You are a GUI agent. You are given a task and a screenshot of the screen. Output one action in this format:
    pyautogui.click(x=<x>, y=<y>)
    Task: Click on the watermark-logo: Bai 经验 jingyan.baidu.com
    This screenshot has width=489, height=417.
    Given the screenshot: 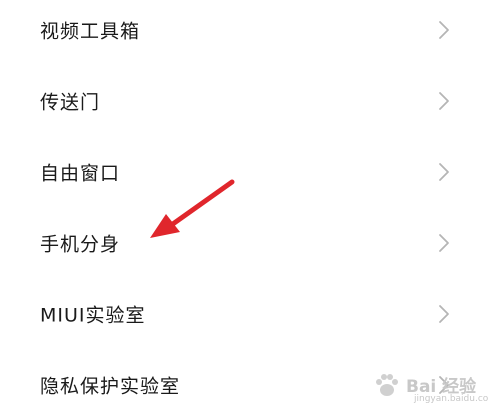 What is the action you would take?
    pyautogui.click(x=428, y=387)
    